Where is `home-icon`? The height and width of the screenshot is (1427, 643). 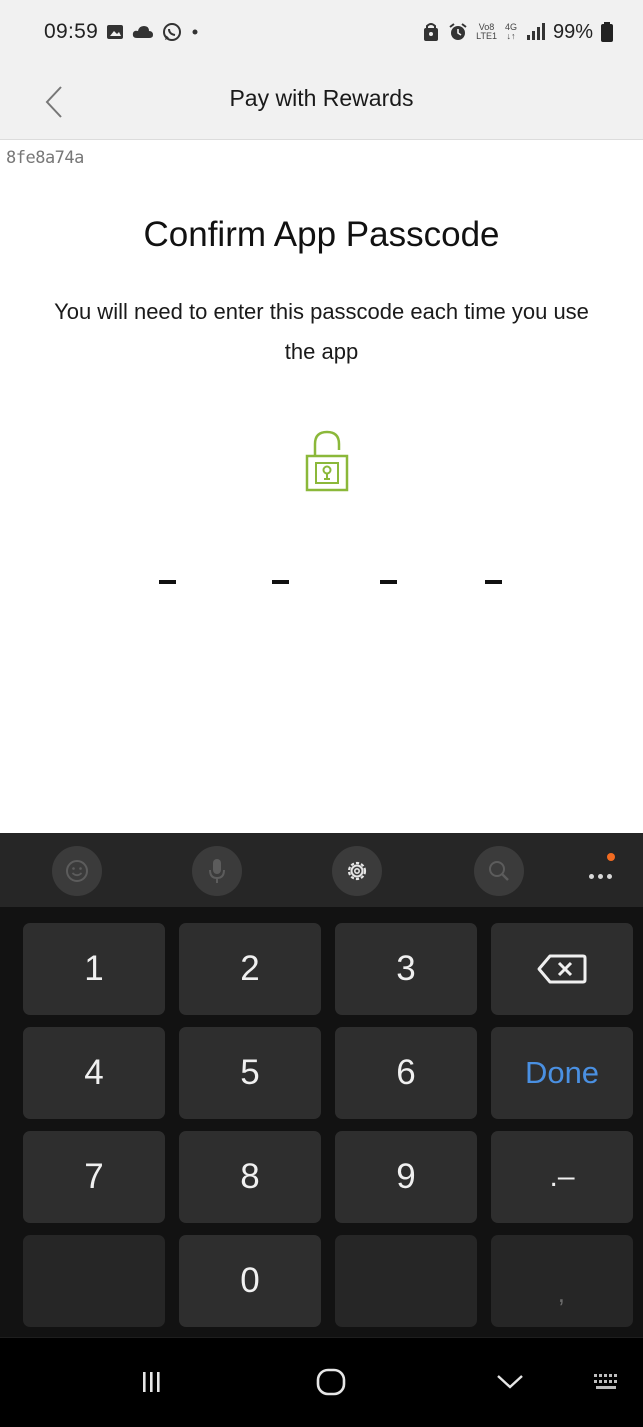 home-icon is located at coordinates (331, 1382).